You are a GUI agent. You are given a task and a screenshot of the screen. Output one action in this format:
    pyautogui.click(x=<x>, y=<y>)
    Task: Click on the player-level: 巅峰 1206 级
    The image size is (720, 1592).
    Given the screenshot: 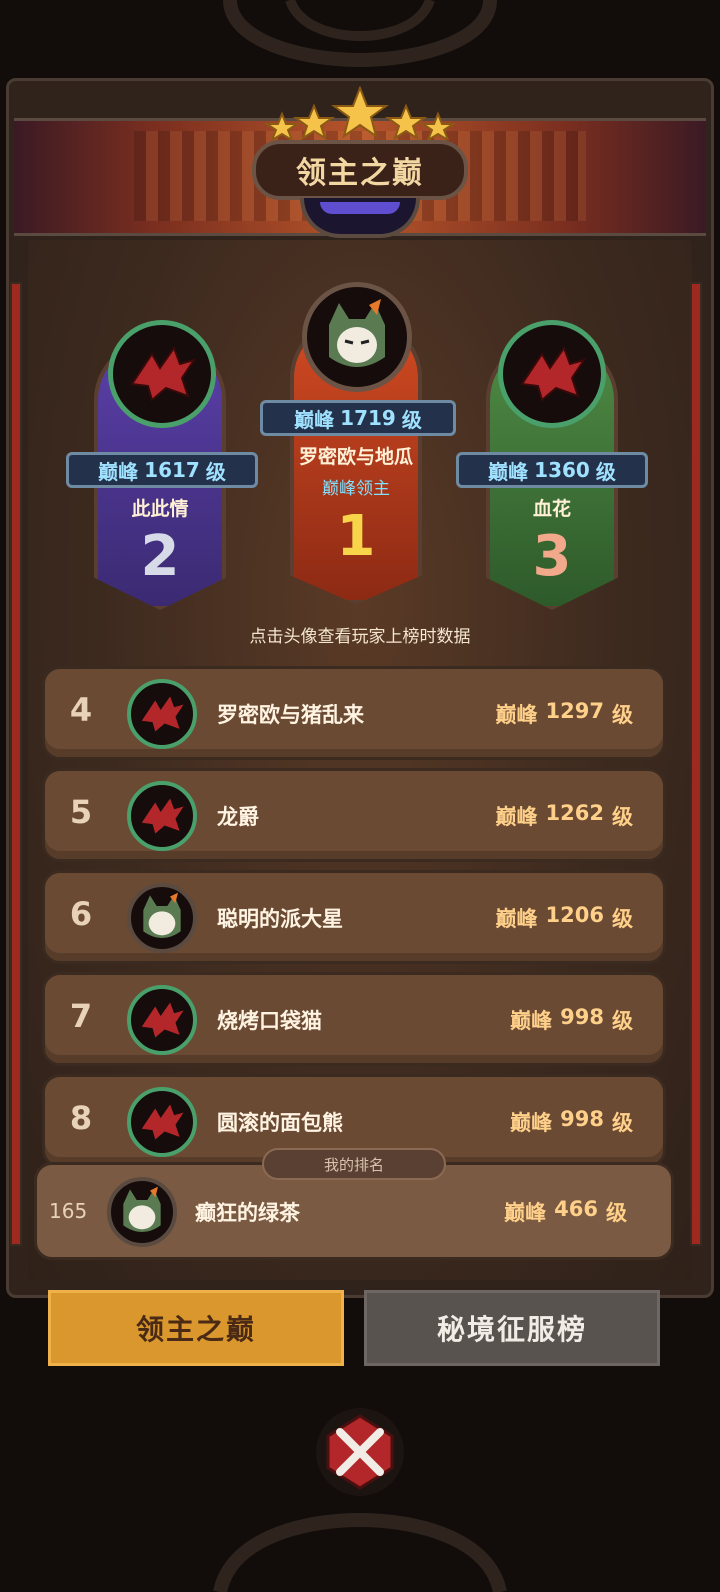 What is the action you would take?
    pyautogui.click(x=564, y=917)
    